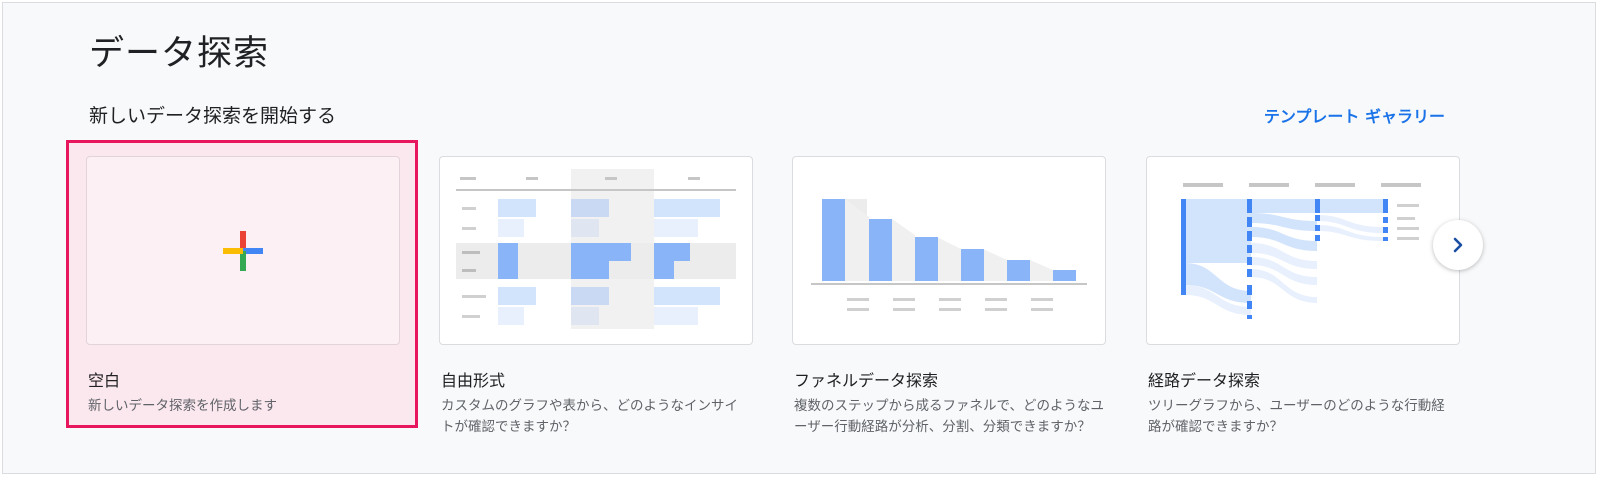 This screenshot has height=478, width=1600. Describe the element at coordinates (1303, 250) in the screenshot. I see `path-thumbnail` at that location.